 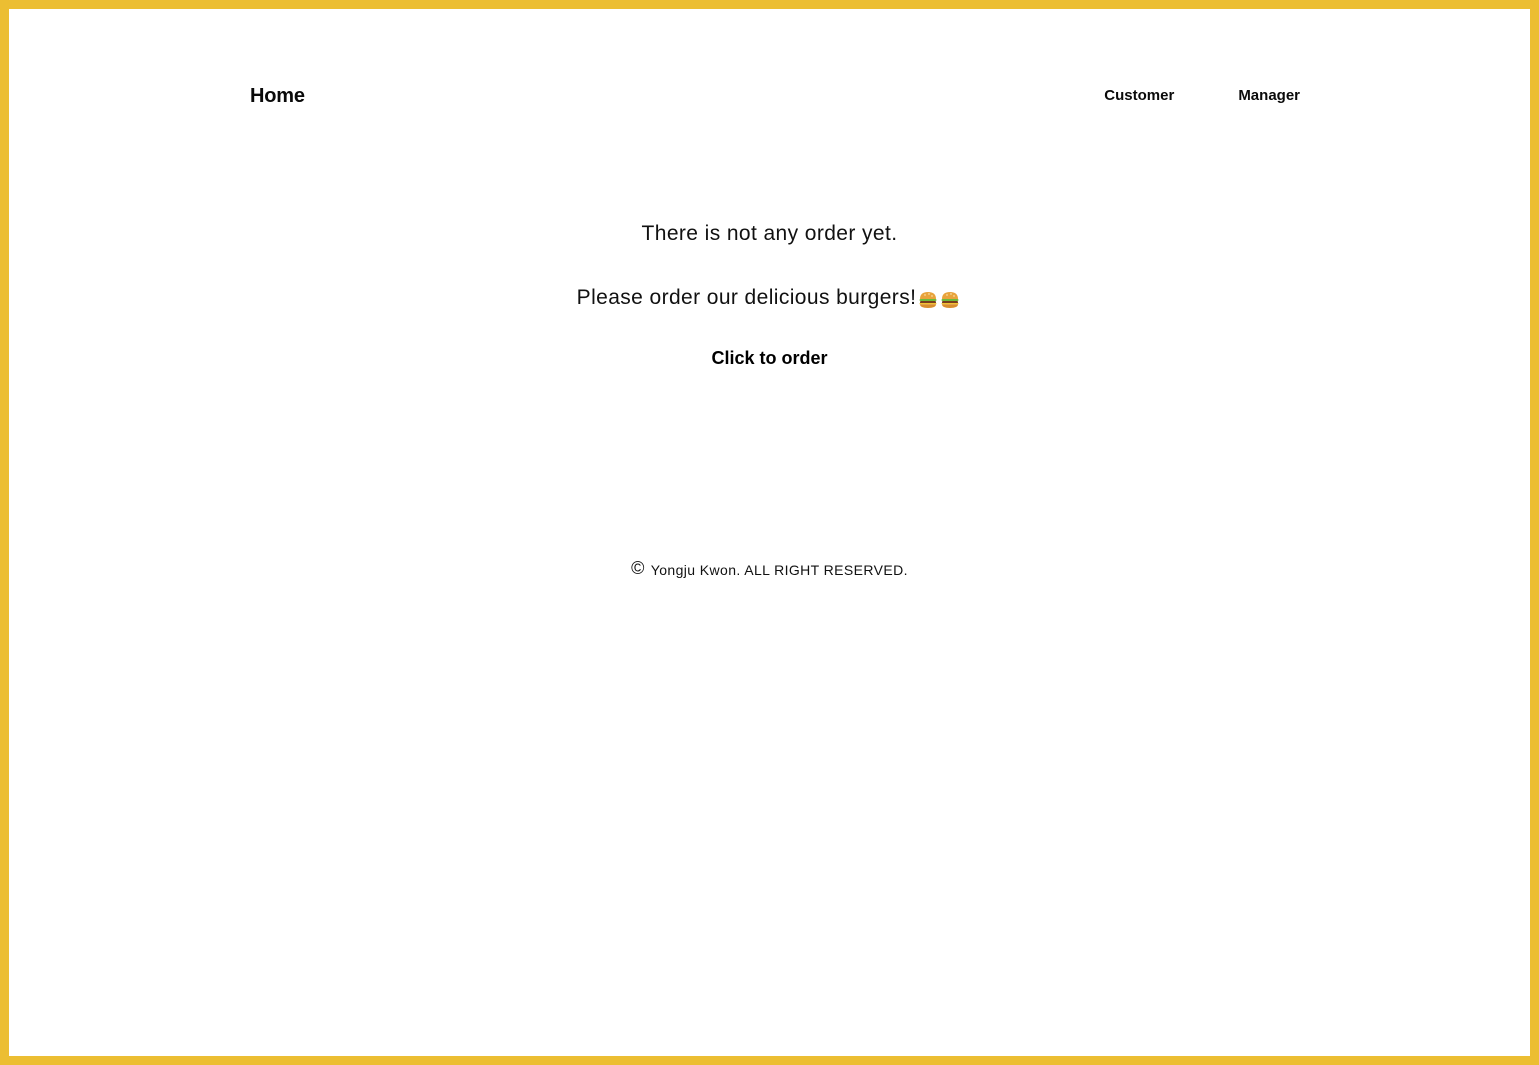 What do you see at coordinates (1269, 95) in the screenshot?
I see `nav-manager-link: Manager` at bounding box center [1269, 95].